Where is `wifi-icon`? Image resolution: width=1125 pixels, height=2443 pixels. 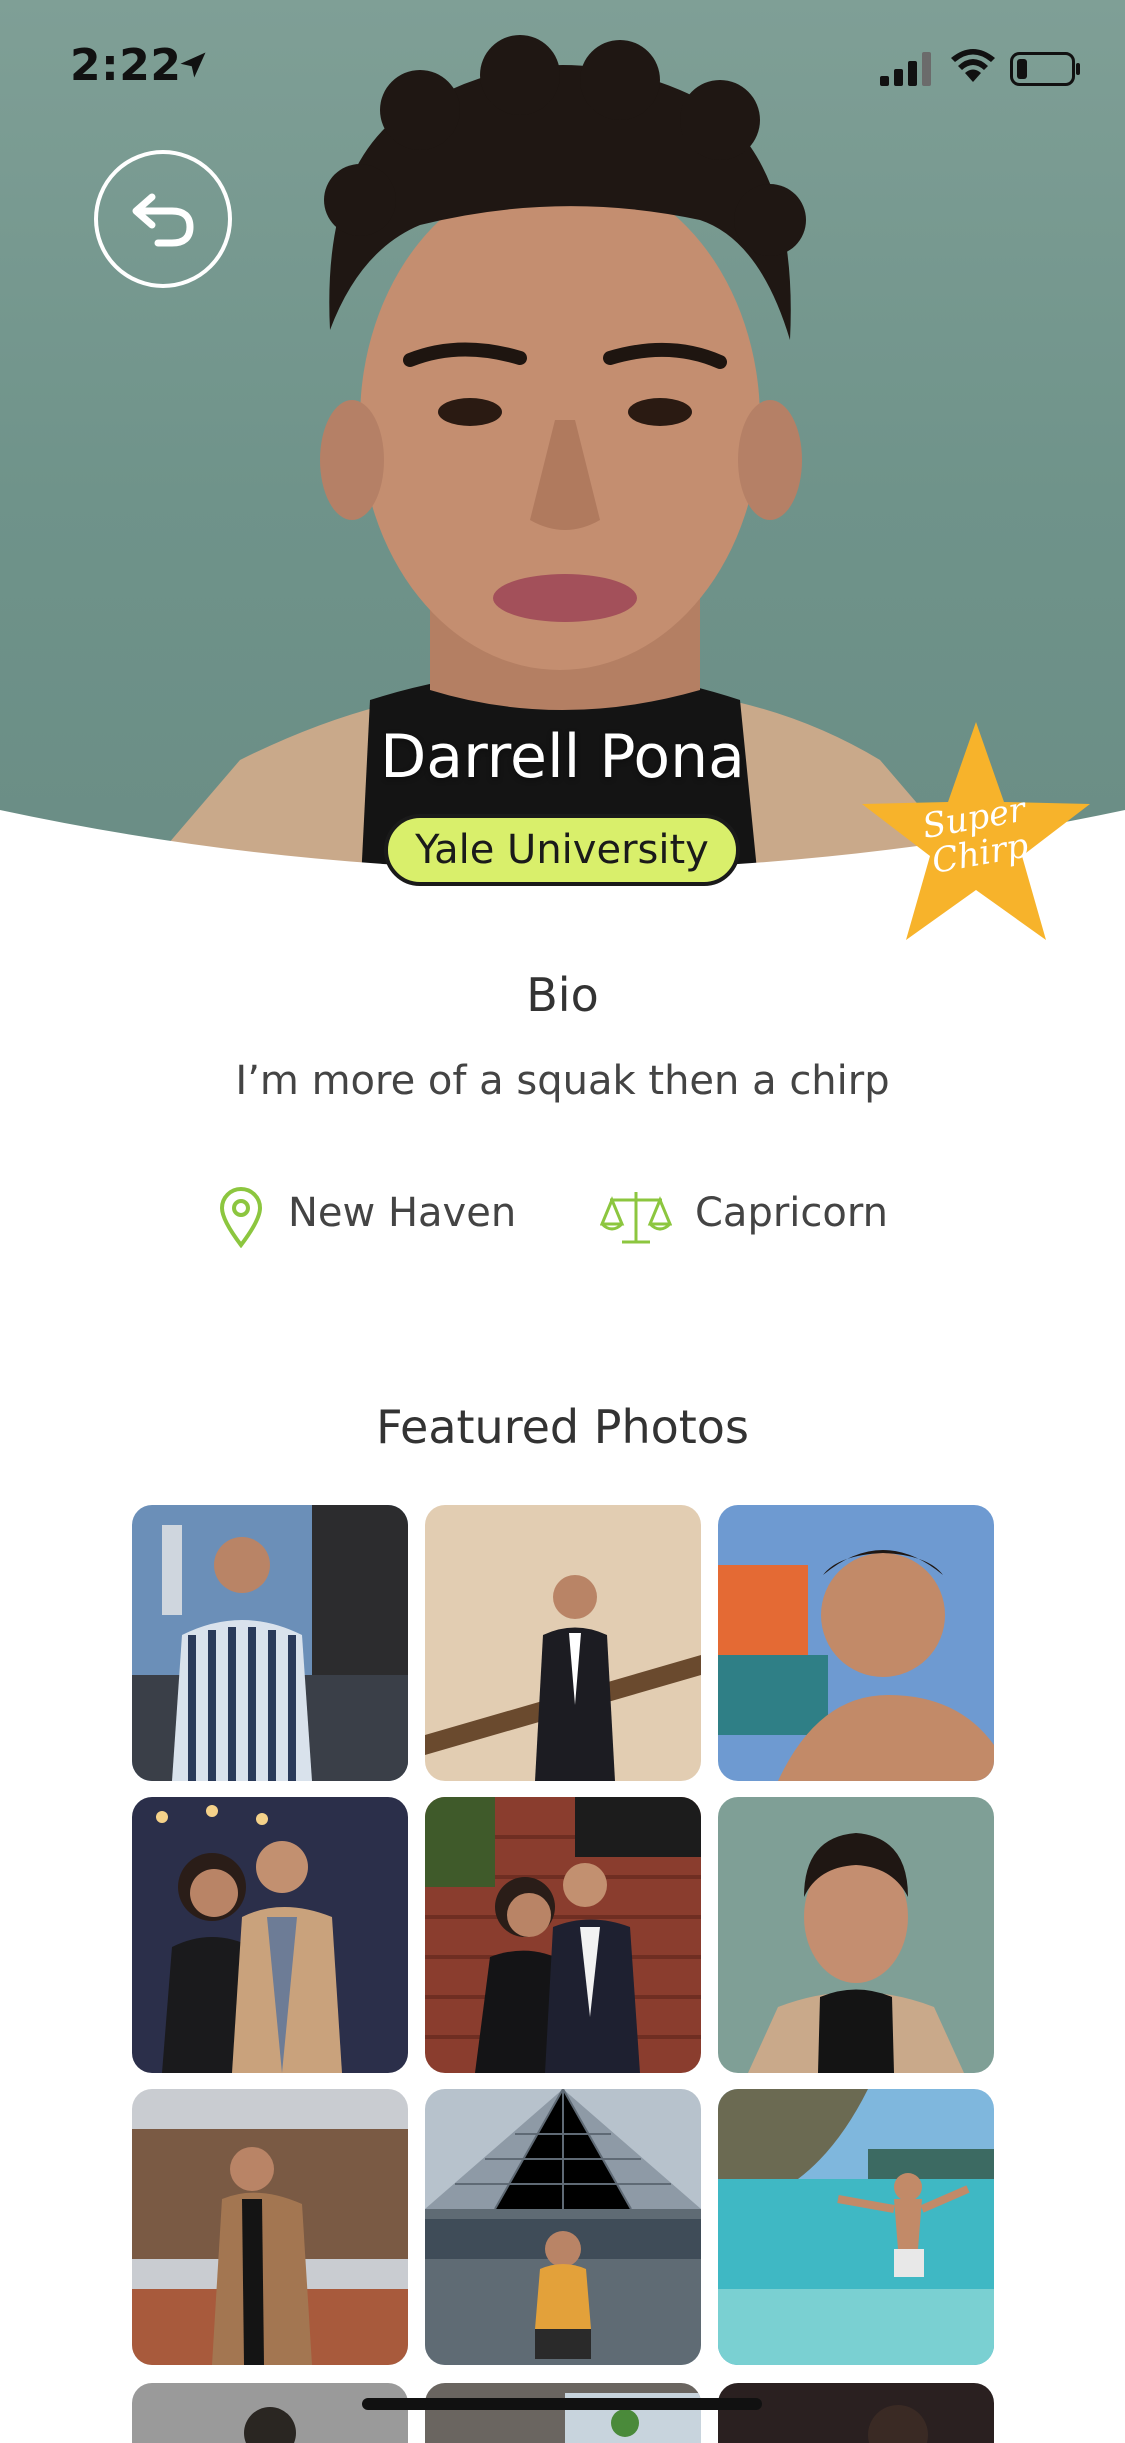 wifi-icon is located at coordinates (973, 65).